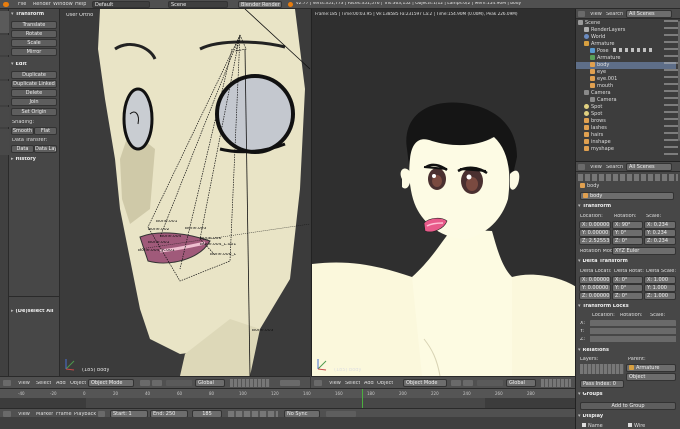 The width and height of the screenshot is (680, 429). Describe the element at coordinates (34, 34) in the screenshot. I see `rotate-button: Rotate` at that location.